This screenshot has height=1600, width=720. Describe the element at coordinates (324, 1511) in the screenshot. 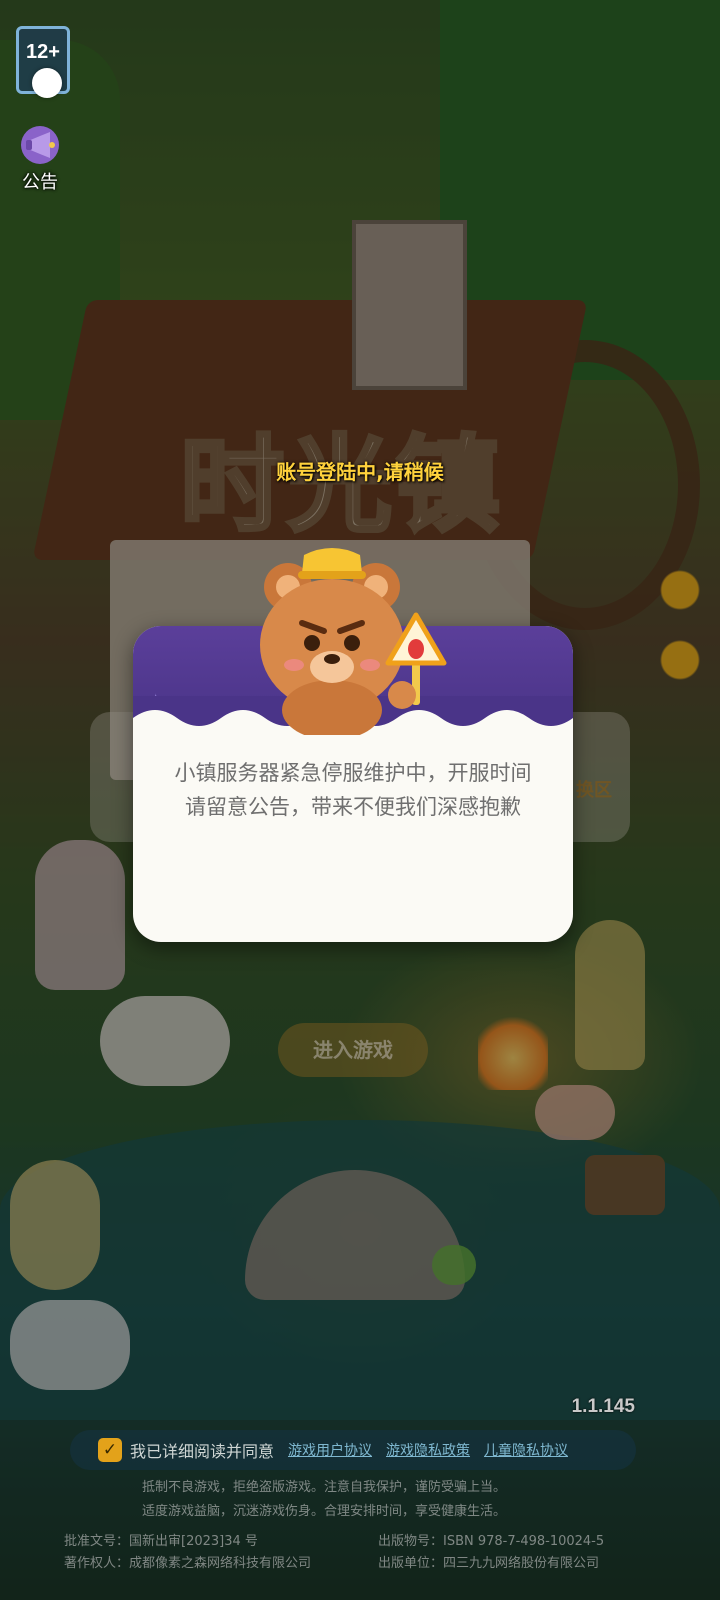

I see `health-notice-line: 适度游戏益脑，沉迷游戏伤身。合理安排时间，享受健康生活。` at that location.